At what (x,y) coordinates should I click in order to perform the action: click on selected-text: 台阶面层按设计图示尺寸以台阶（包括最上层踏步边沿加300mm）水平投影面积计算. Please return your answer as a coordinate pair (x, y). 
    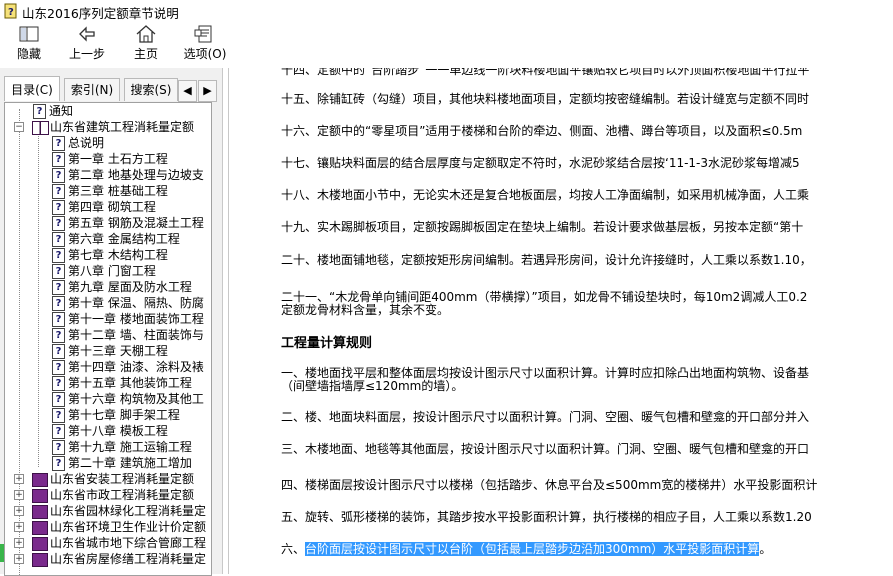
    Looking at the image, I should click on (532, 549).